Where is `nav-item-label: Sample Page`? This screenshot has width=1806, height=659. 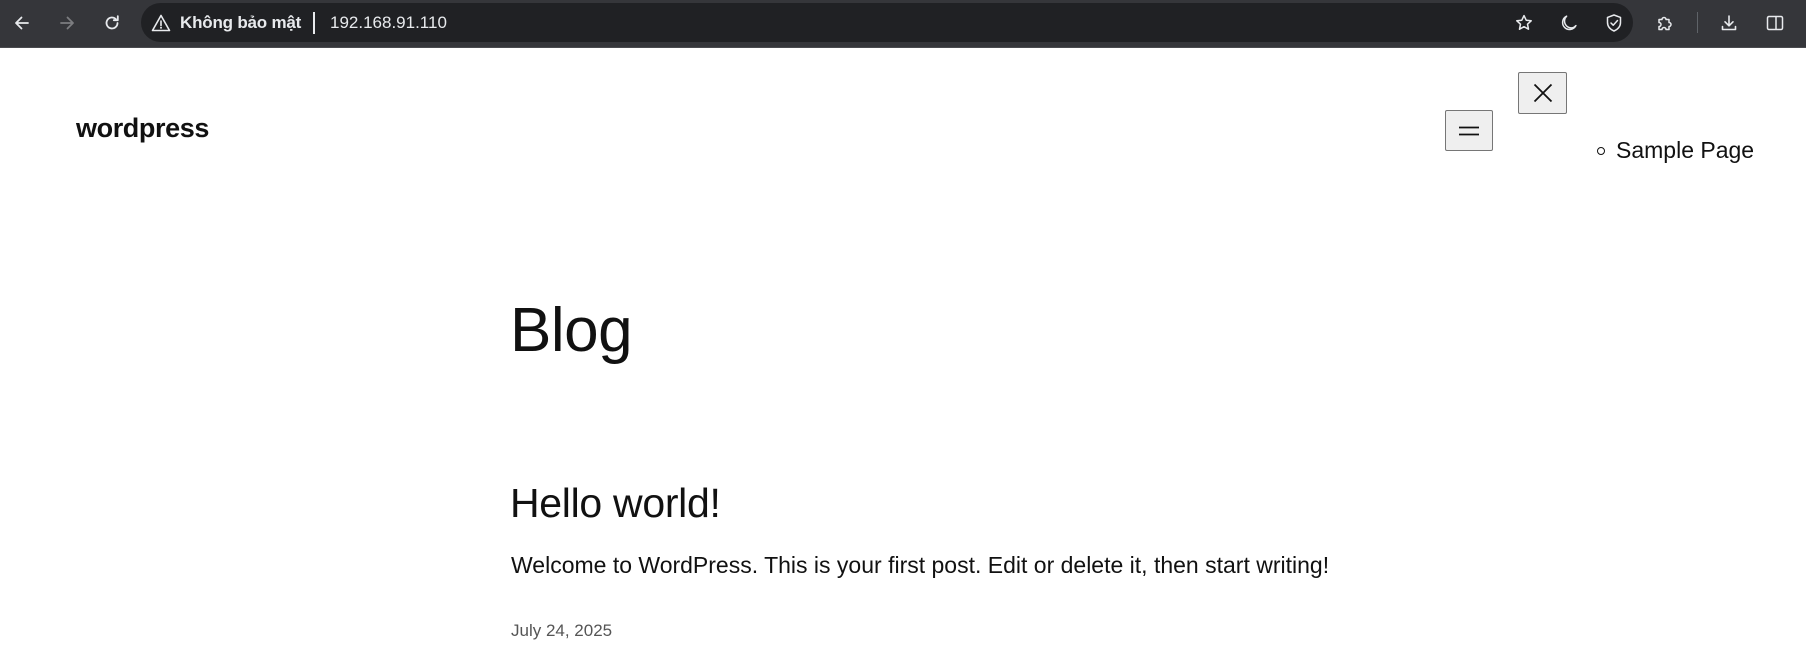
nav-item-label: Sample Page is located at coordinates (1685, 150).